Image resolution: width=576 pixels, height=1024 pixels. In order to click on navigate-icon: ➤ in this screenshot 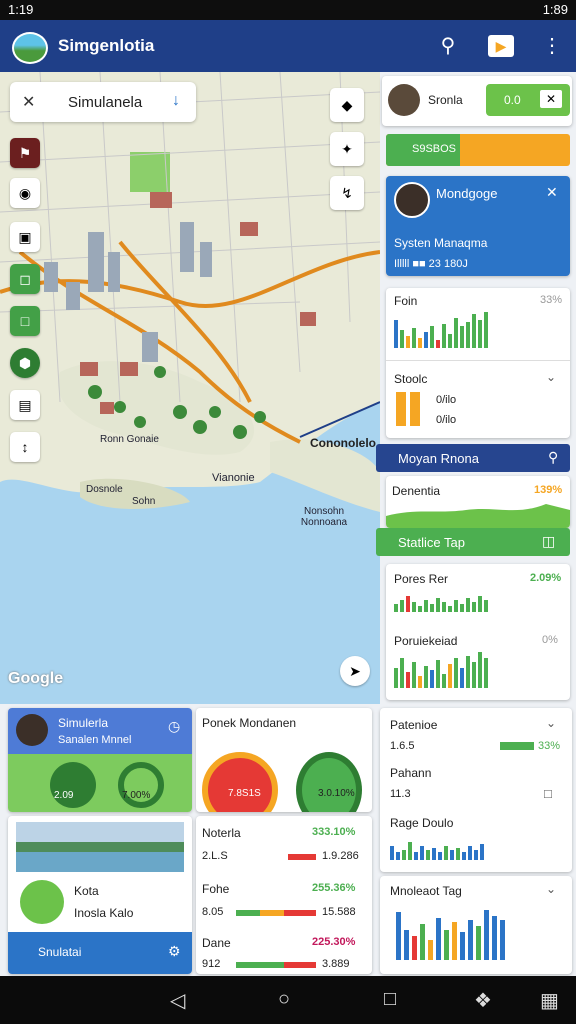, I will do `click(355, 671)`.